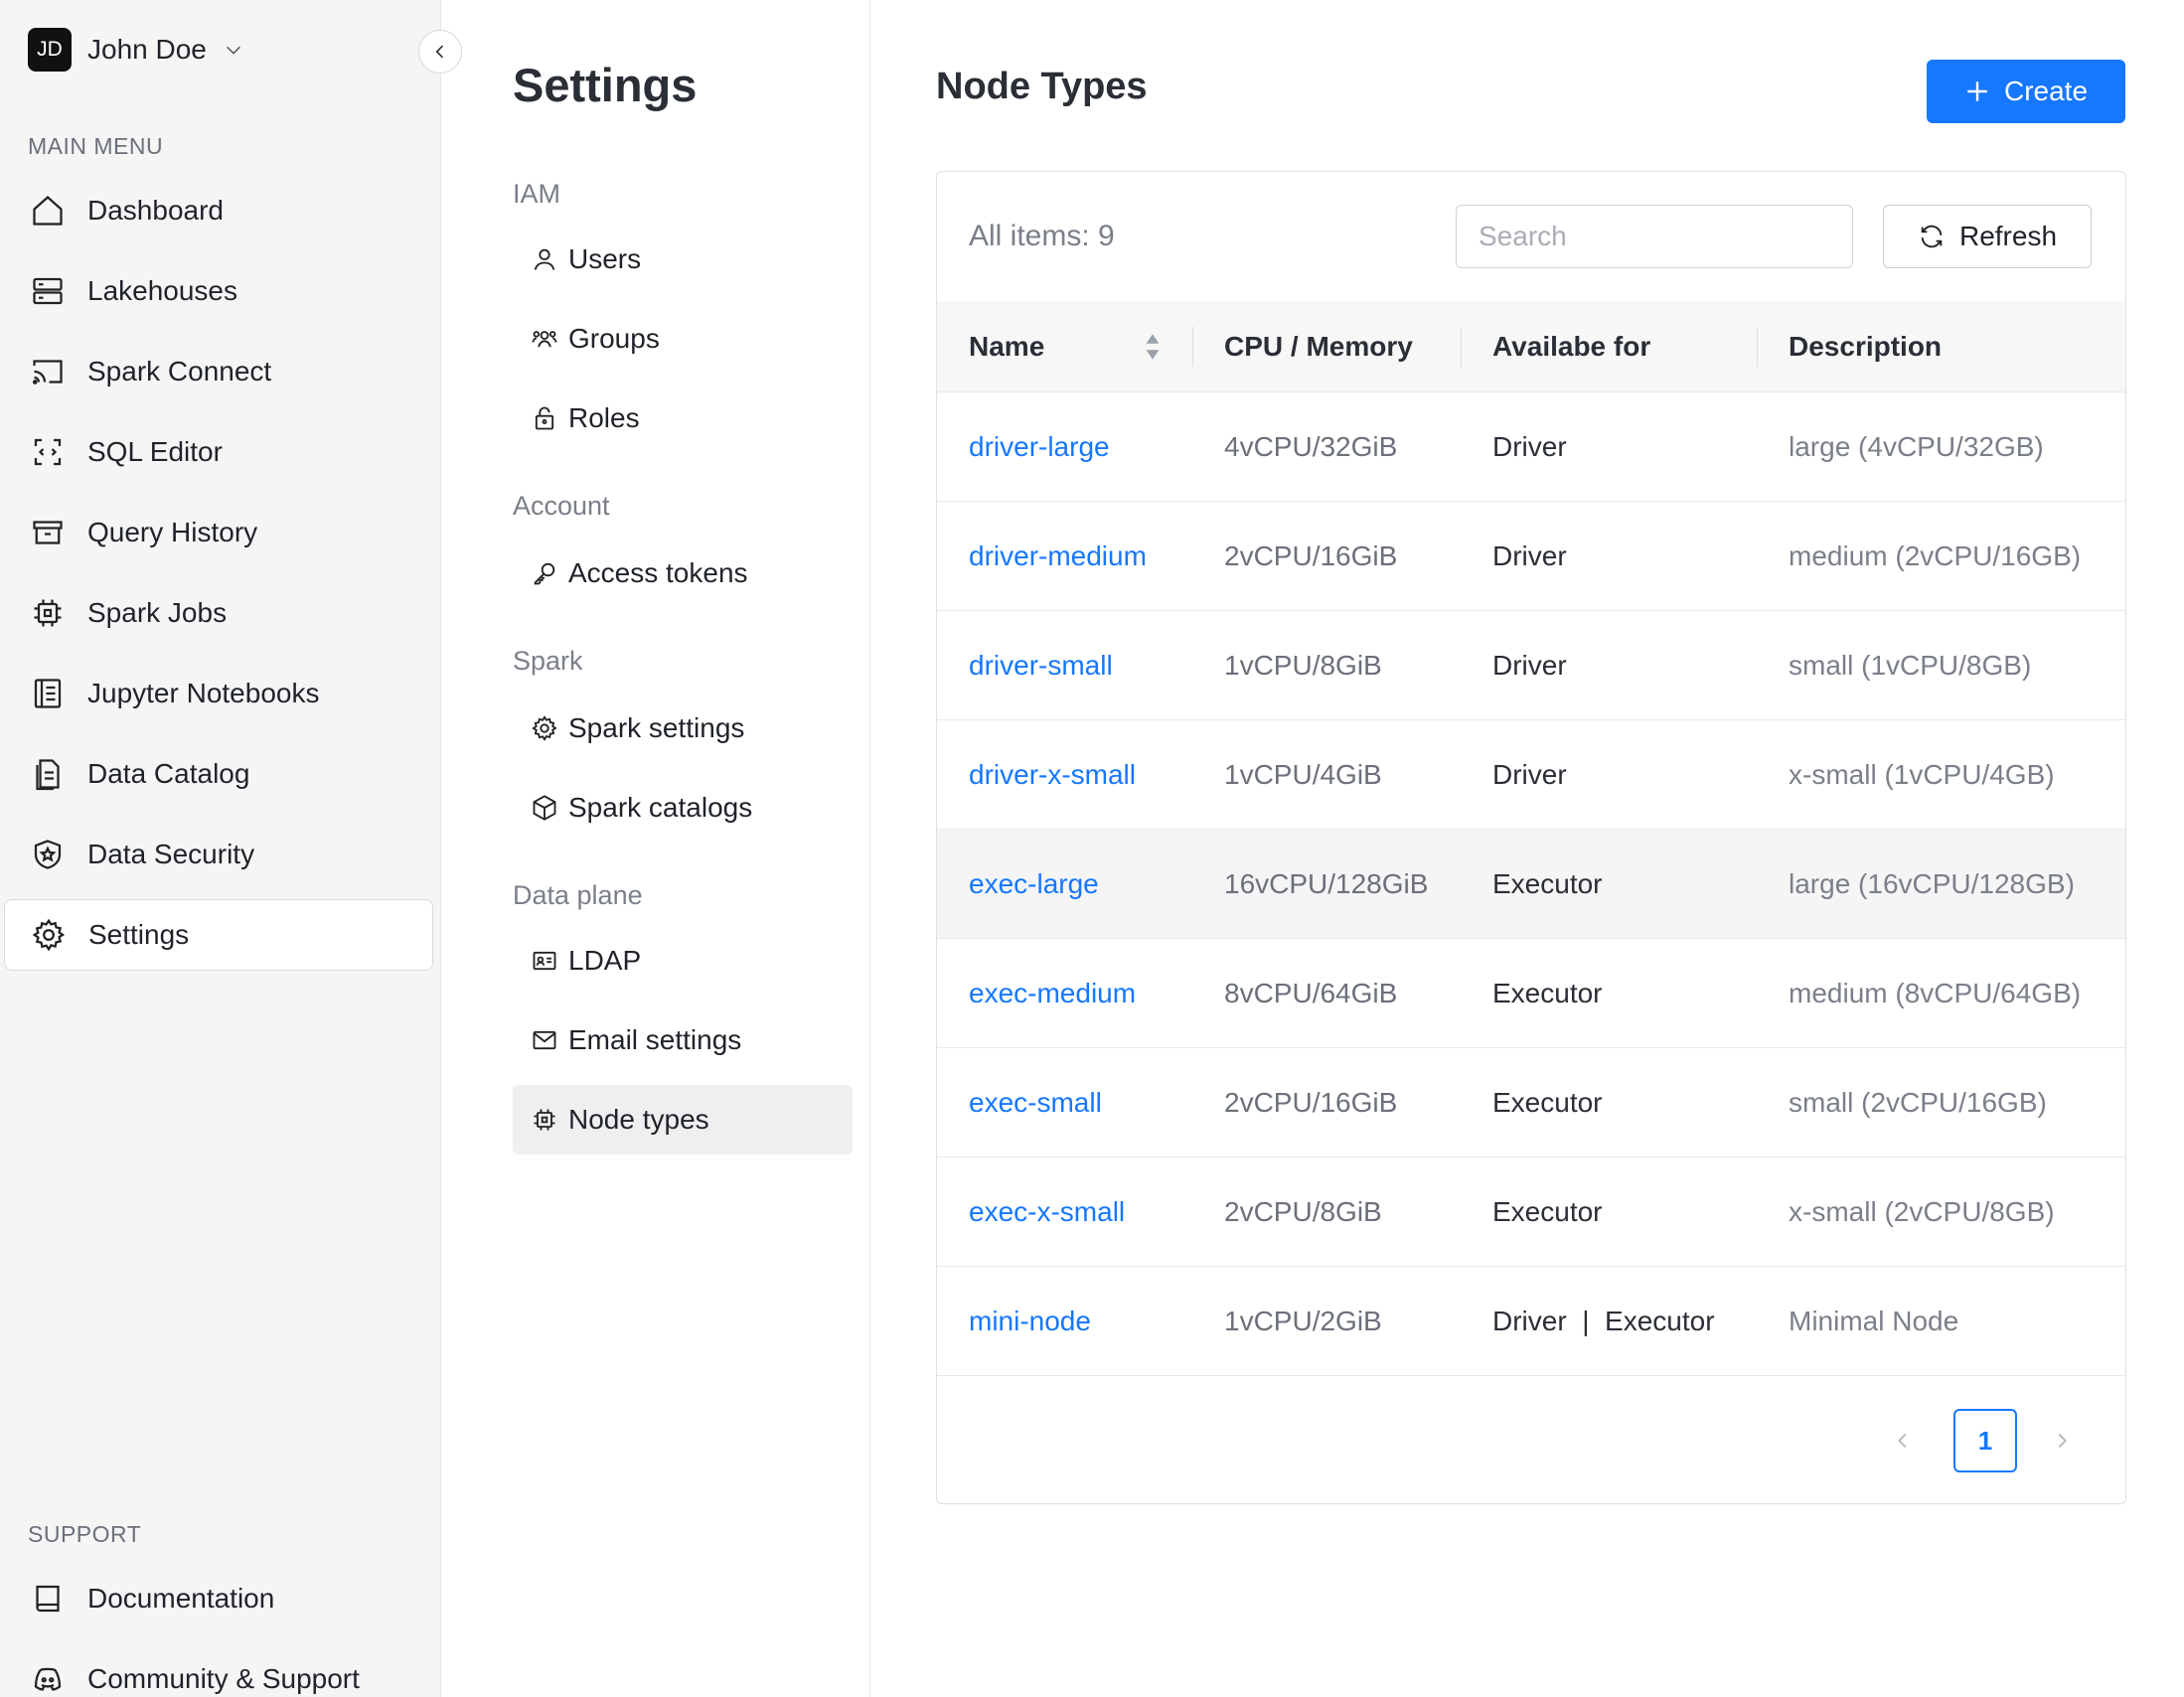 The image size is (2184, 1697). I want to click on discord-icon, so click(48, 1679).